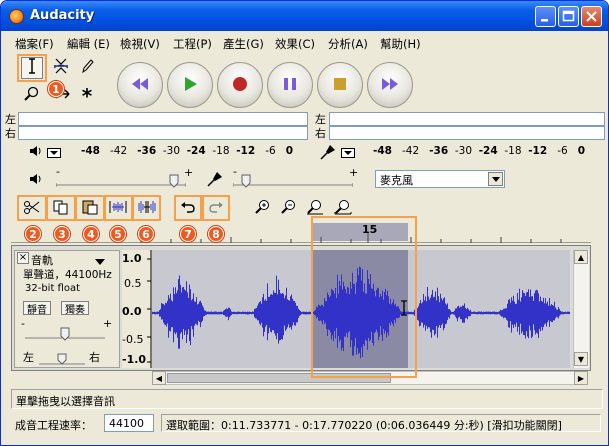 The width and height of the screenshot is (609, 446). Describe the element at coordinates (293, 181) in the screenshot. I see `input-volume-slider` at that location.